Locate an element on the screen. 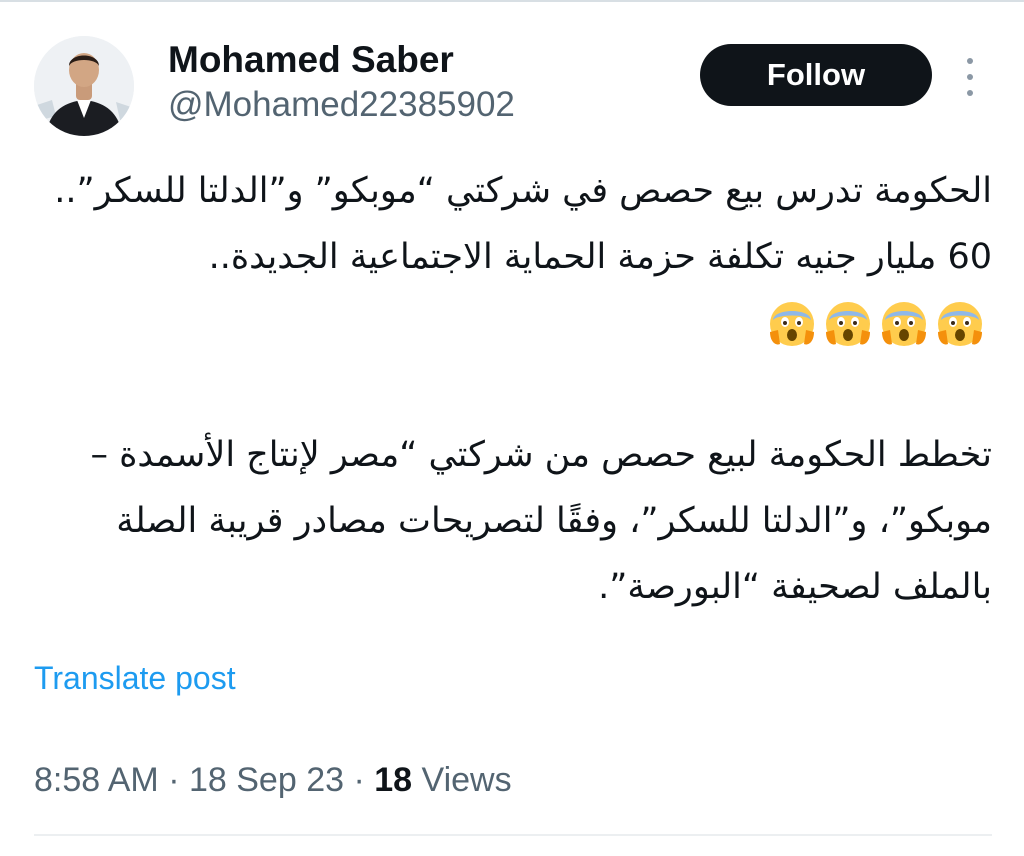  top-divider is located at coordinates (512, 1).